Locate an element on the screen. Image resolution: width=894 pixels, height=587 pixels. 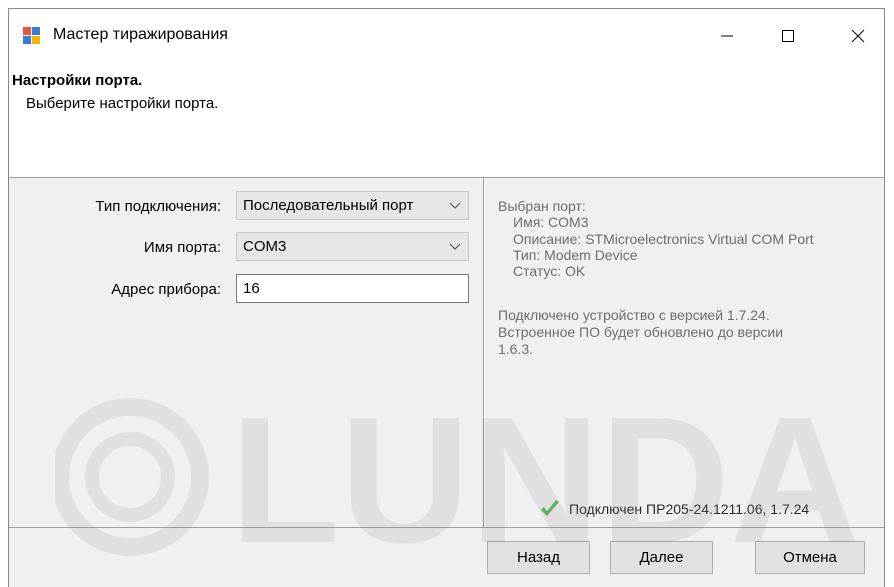
port-name-value: COM3 is located at coordinates (265, 246).